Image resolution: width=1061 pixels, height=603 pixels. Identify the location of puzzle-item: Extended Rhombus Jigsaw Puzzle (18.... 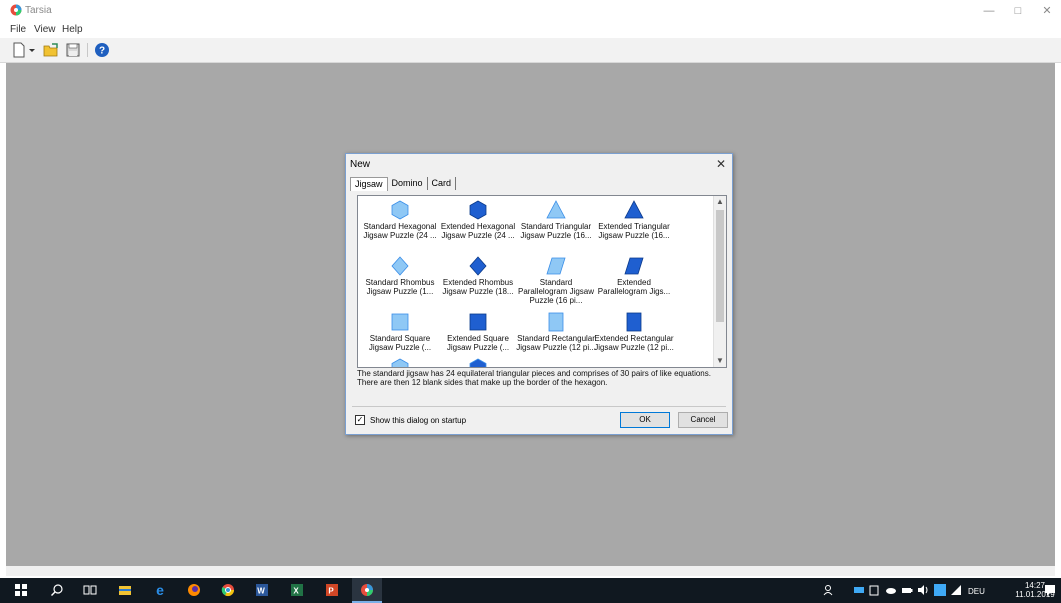
(478, 284).